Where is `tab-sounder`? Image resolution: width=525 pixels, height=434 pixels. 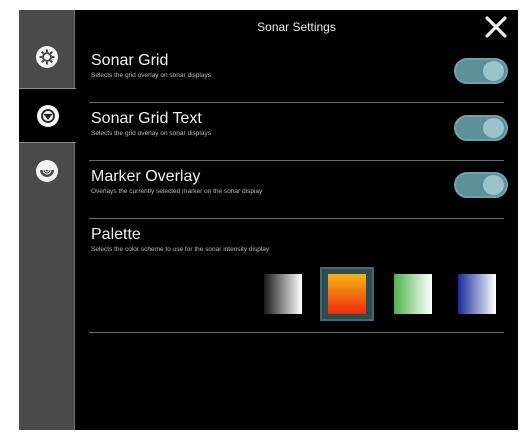 tab-sounder is located at coordinates (46, 170).